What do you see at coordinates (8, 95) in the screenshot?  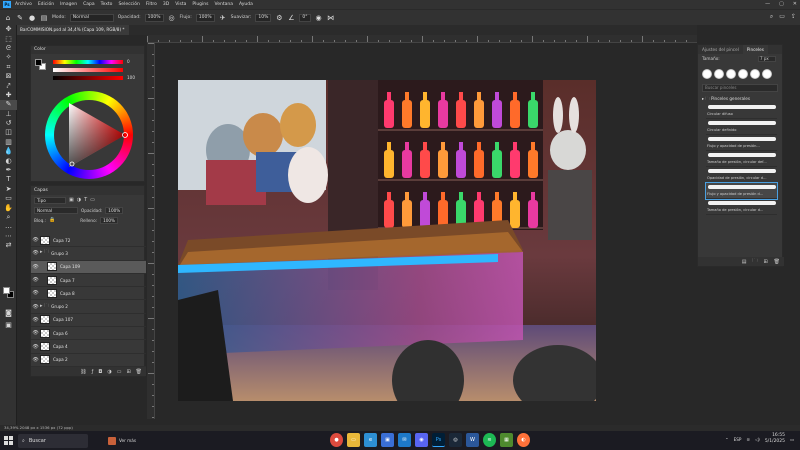 I see `healing-tool-icon: ✚` at bounding box center [8, 95].